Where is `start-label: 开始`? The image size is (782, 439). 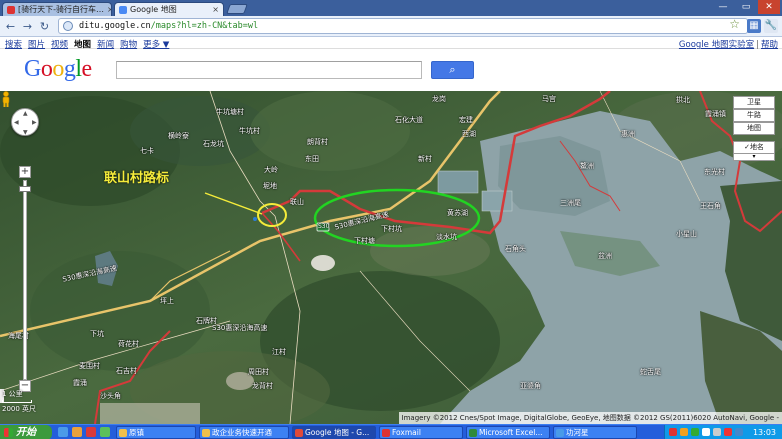
start-label: 开始 is located at coordinates (26, 432).